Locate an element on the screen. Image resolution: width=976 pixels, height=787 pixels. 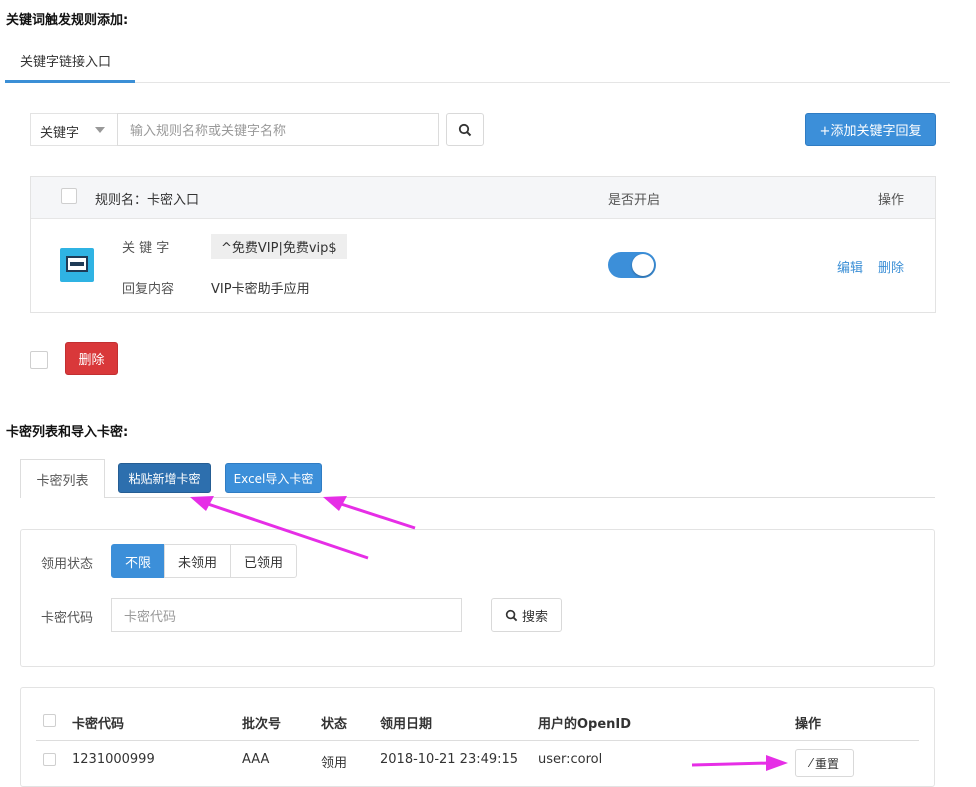
reset-button: ⁄ 重置 is located at coordinates (824, 763).